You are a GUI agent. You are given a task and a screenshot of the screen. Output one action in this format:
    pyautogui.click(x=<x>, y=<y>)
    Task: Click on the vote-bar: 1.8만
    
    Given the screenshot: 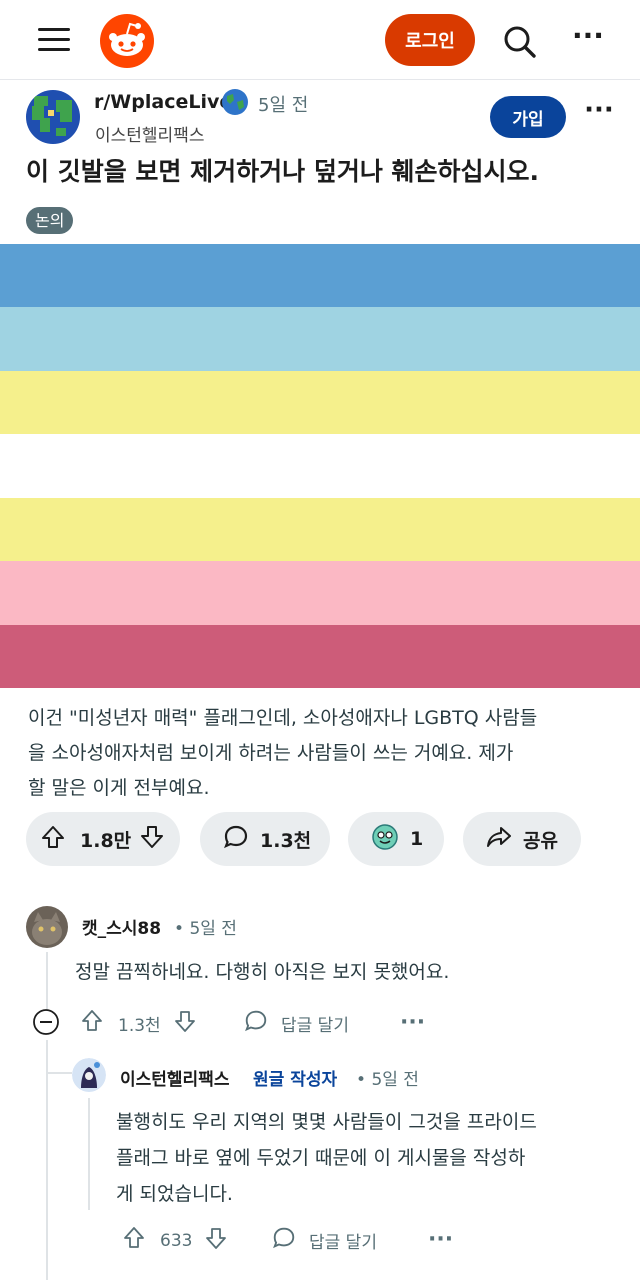 What is the action you would take?
    pyautogui.click(x=103, y=839)
    